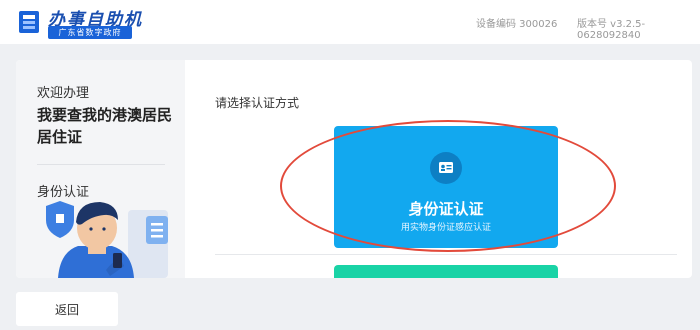 The image size is (700, 330). What do you see at coordinates (445, 228) in the screenshot?
I see `id-card-auth-subtitle: 用实物身份证感应认证` at bounding box center [445, 228].